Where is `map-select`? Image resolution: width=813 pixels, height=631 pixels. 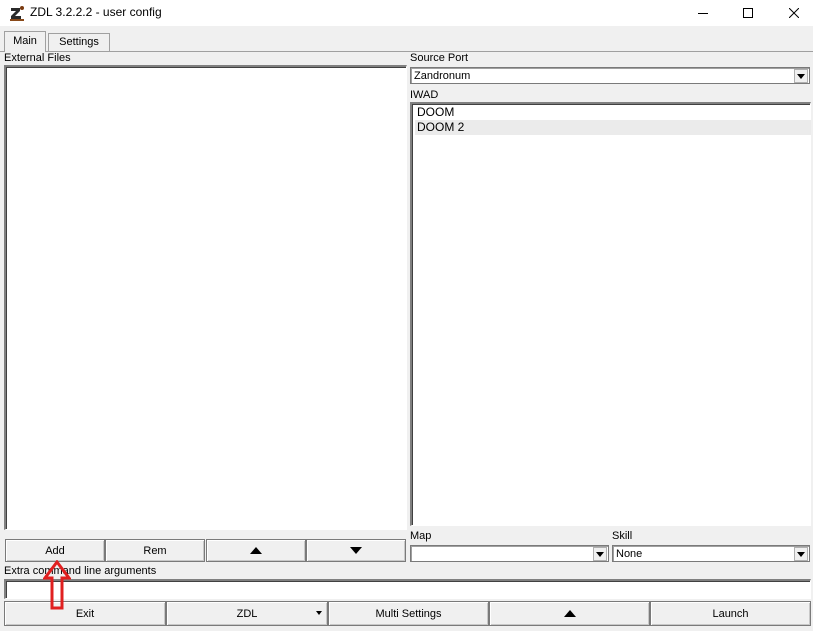
map-select is located at coordinates (509, 553).